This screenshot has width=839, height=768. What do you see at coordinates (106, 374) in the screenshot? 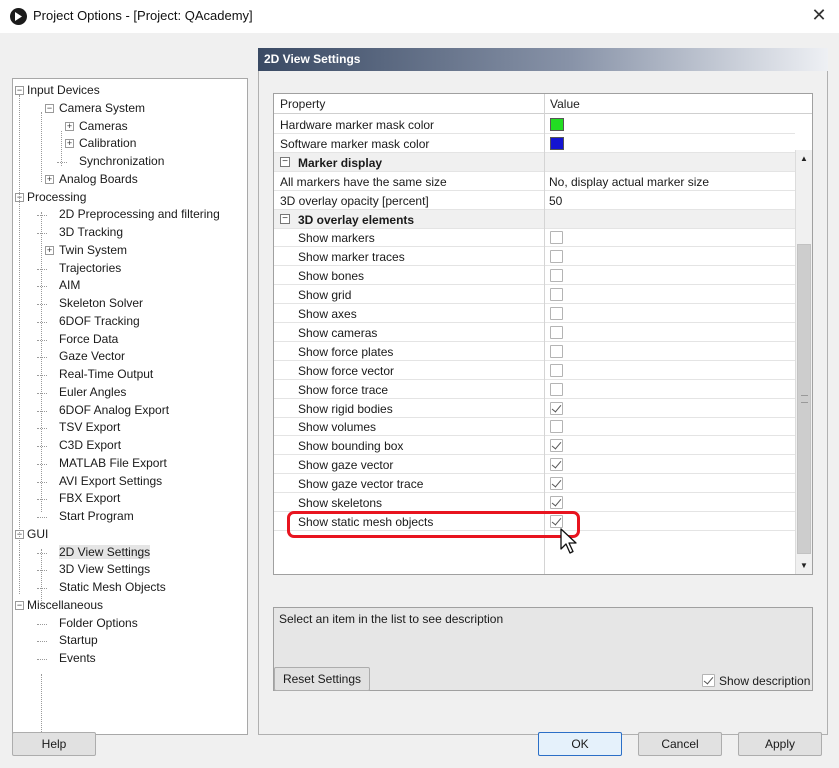
I see `tree-item: Real-Time Output` at bounding box center [106, 374].